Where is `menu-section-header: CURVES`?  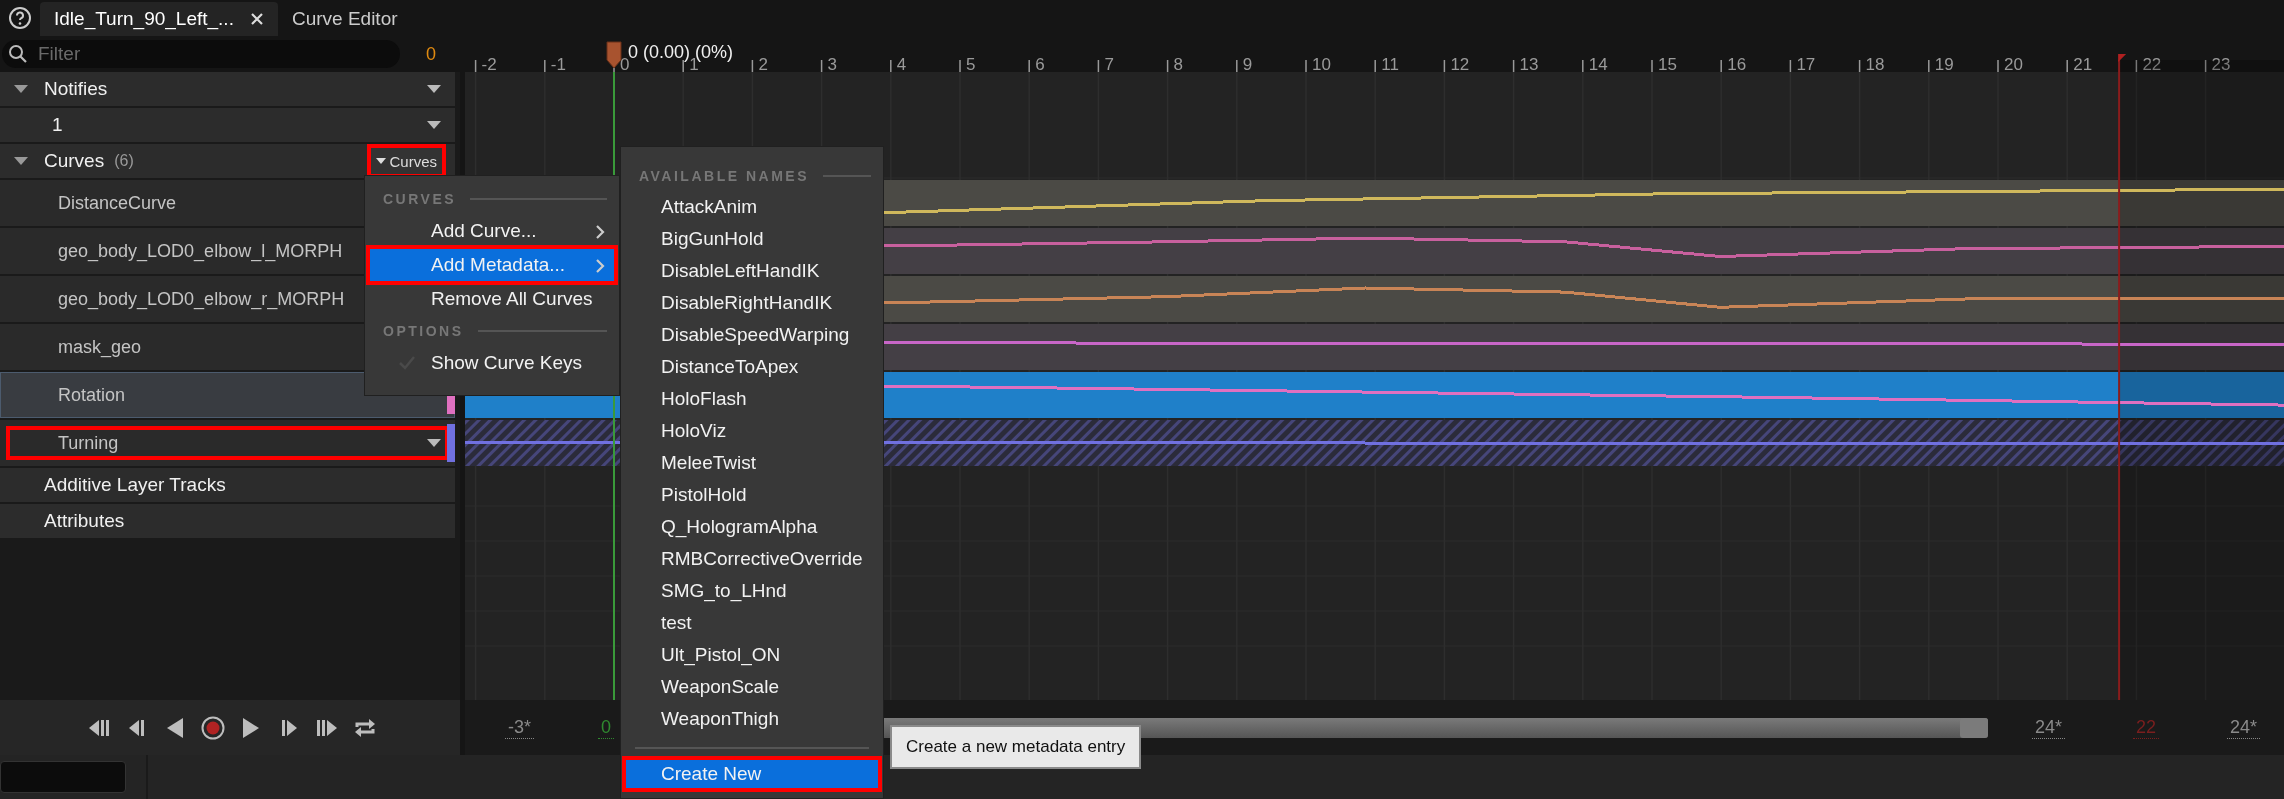 menu-section-header: CURVES is located at coordinates (420, 199).